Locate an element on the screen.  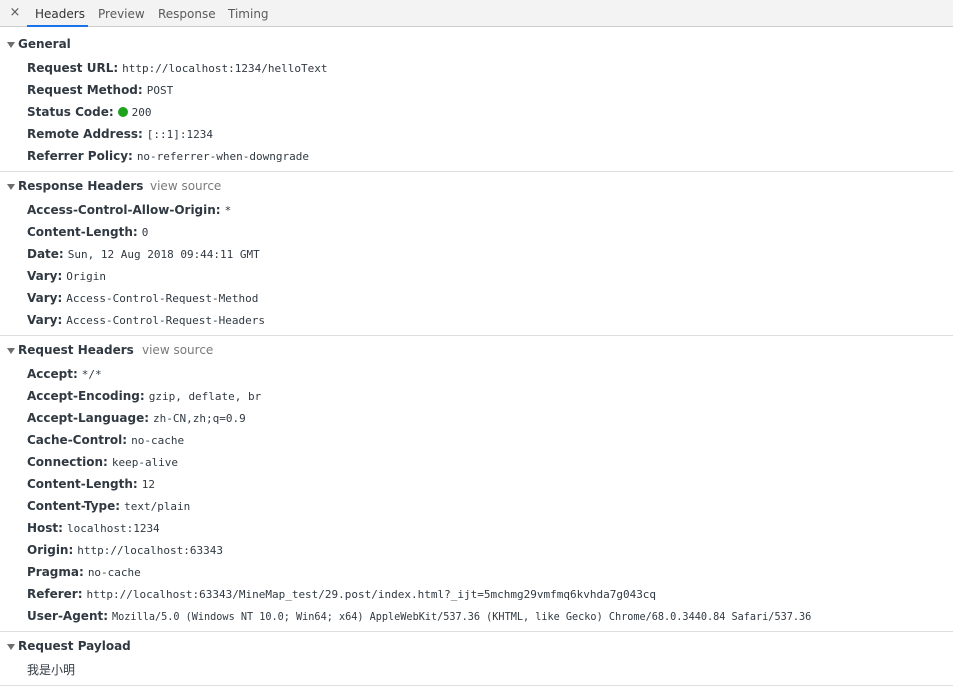
section-title-response-headers: Response Headers is located at coordinates (81, 186).